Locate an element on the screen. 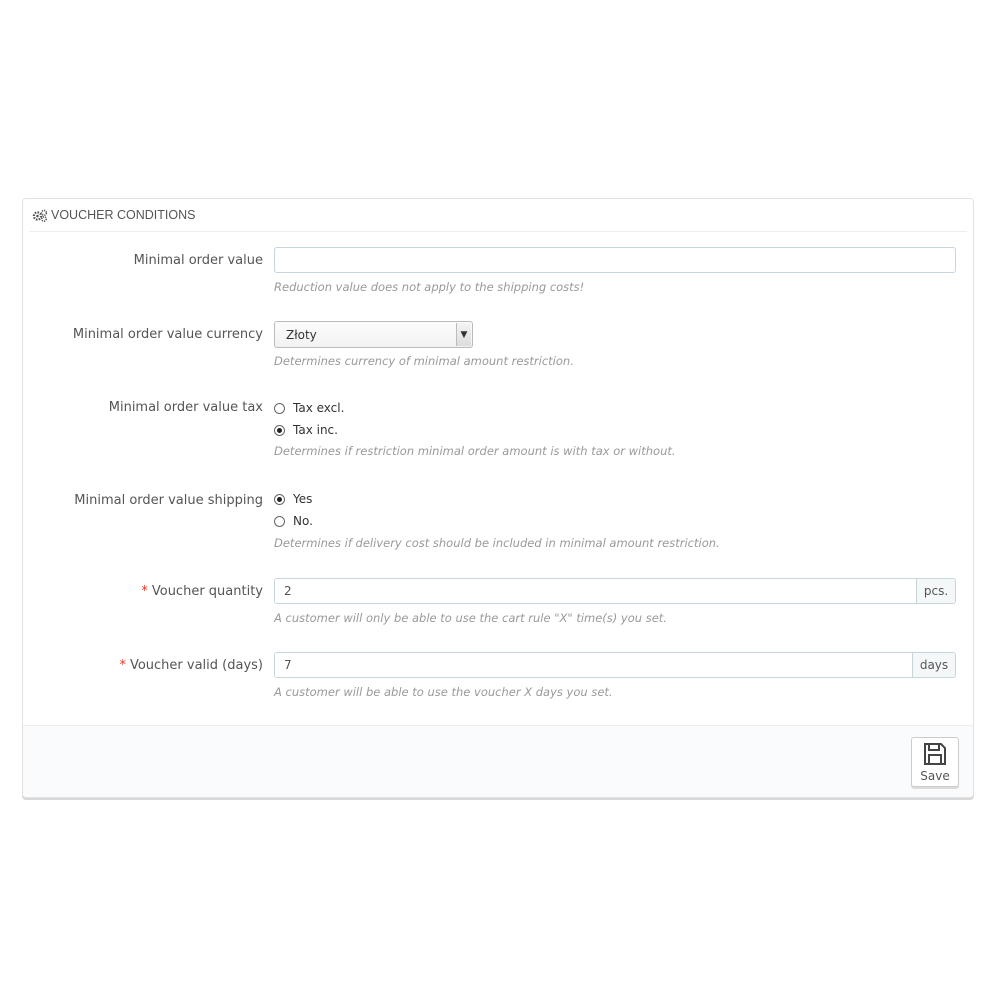  voucher-quantity-group: 2 pcs. is located at coordinates (615, 591).